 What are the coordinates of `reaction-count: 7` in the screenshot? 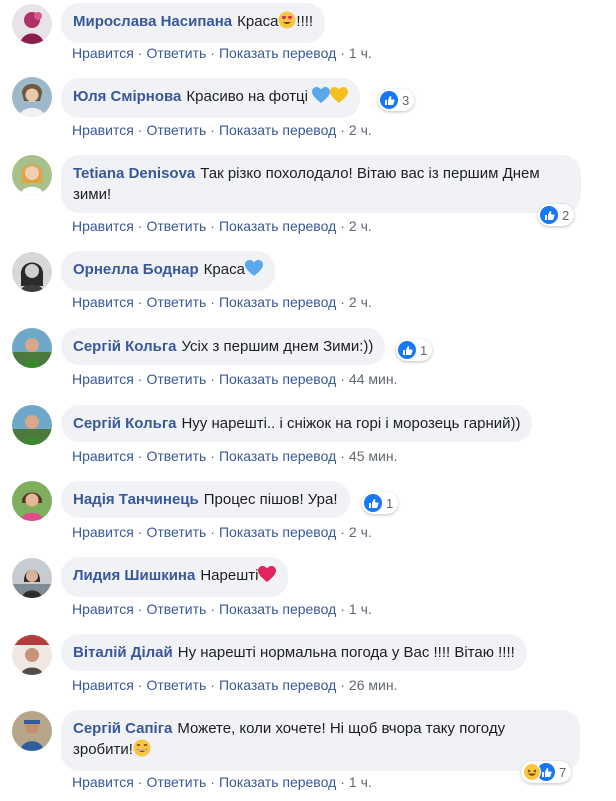 It's located at (546, 772).